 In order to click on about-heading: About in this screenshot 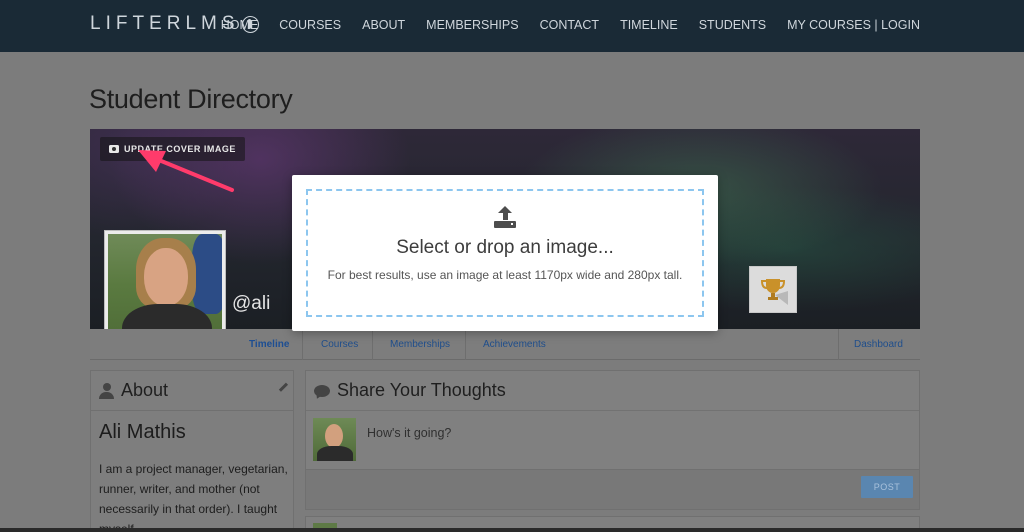, I will do `click(145, 390)`.